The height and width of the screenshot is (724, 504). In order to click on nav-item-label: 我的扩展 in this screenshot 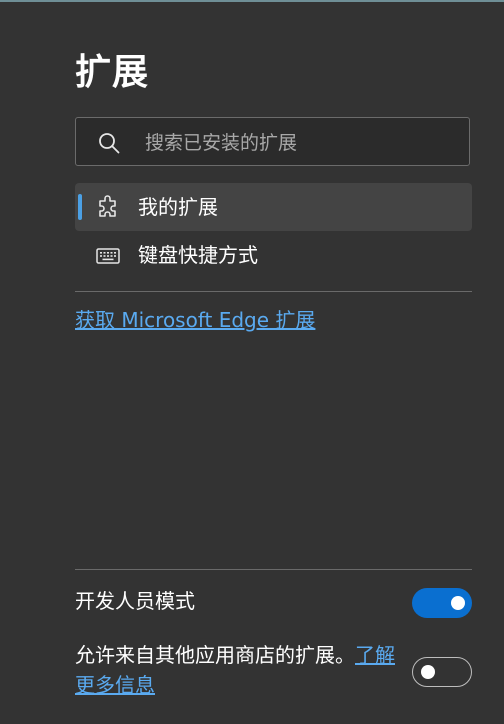, I will do `click(178, 207)`.